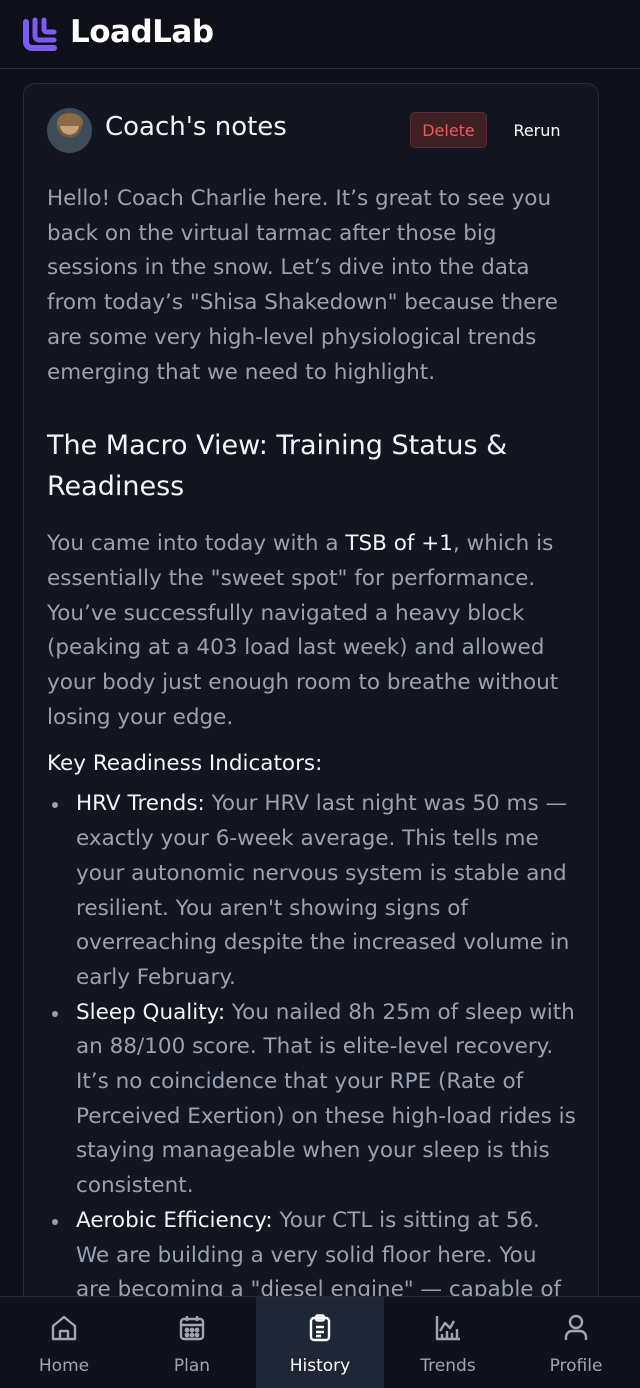 This screenshot has height=1388, width=640. What do you see at coordinates (447, 1328) in the screenshot?
I see `chart-icon` at bounding box center [447, 1328].